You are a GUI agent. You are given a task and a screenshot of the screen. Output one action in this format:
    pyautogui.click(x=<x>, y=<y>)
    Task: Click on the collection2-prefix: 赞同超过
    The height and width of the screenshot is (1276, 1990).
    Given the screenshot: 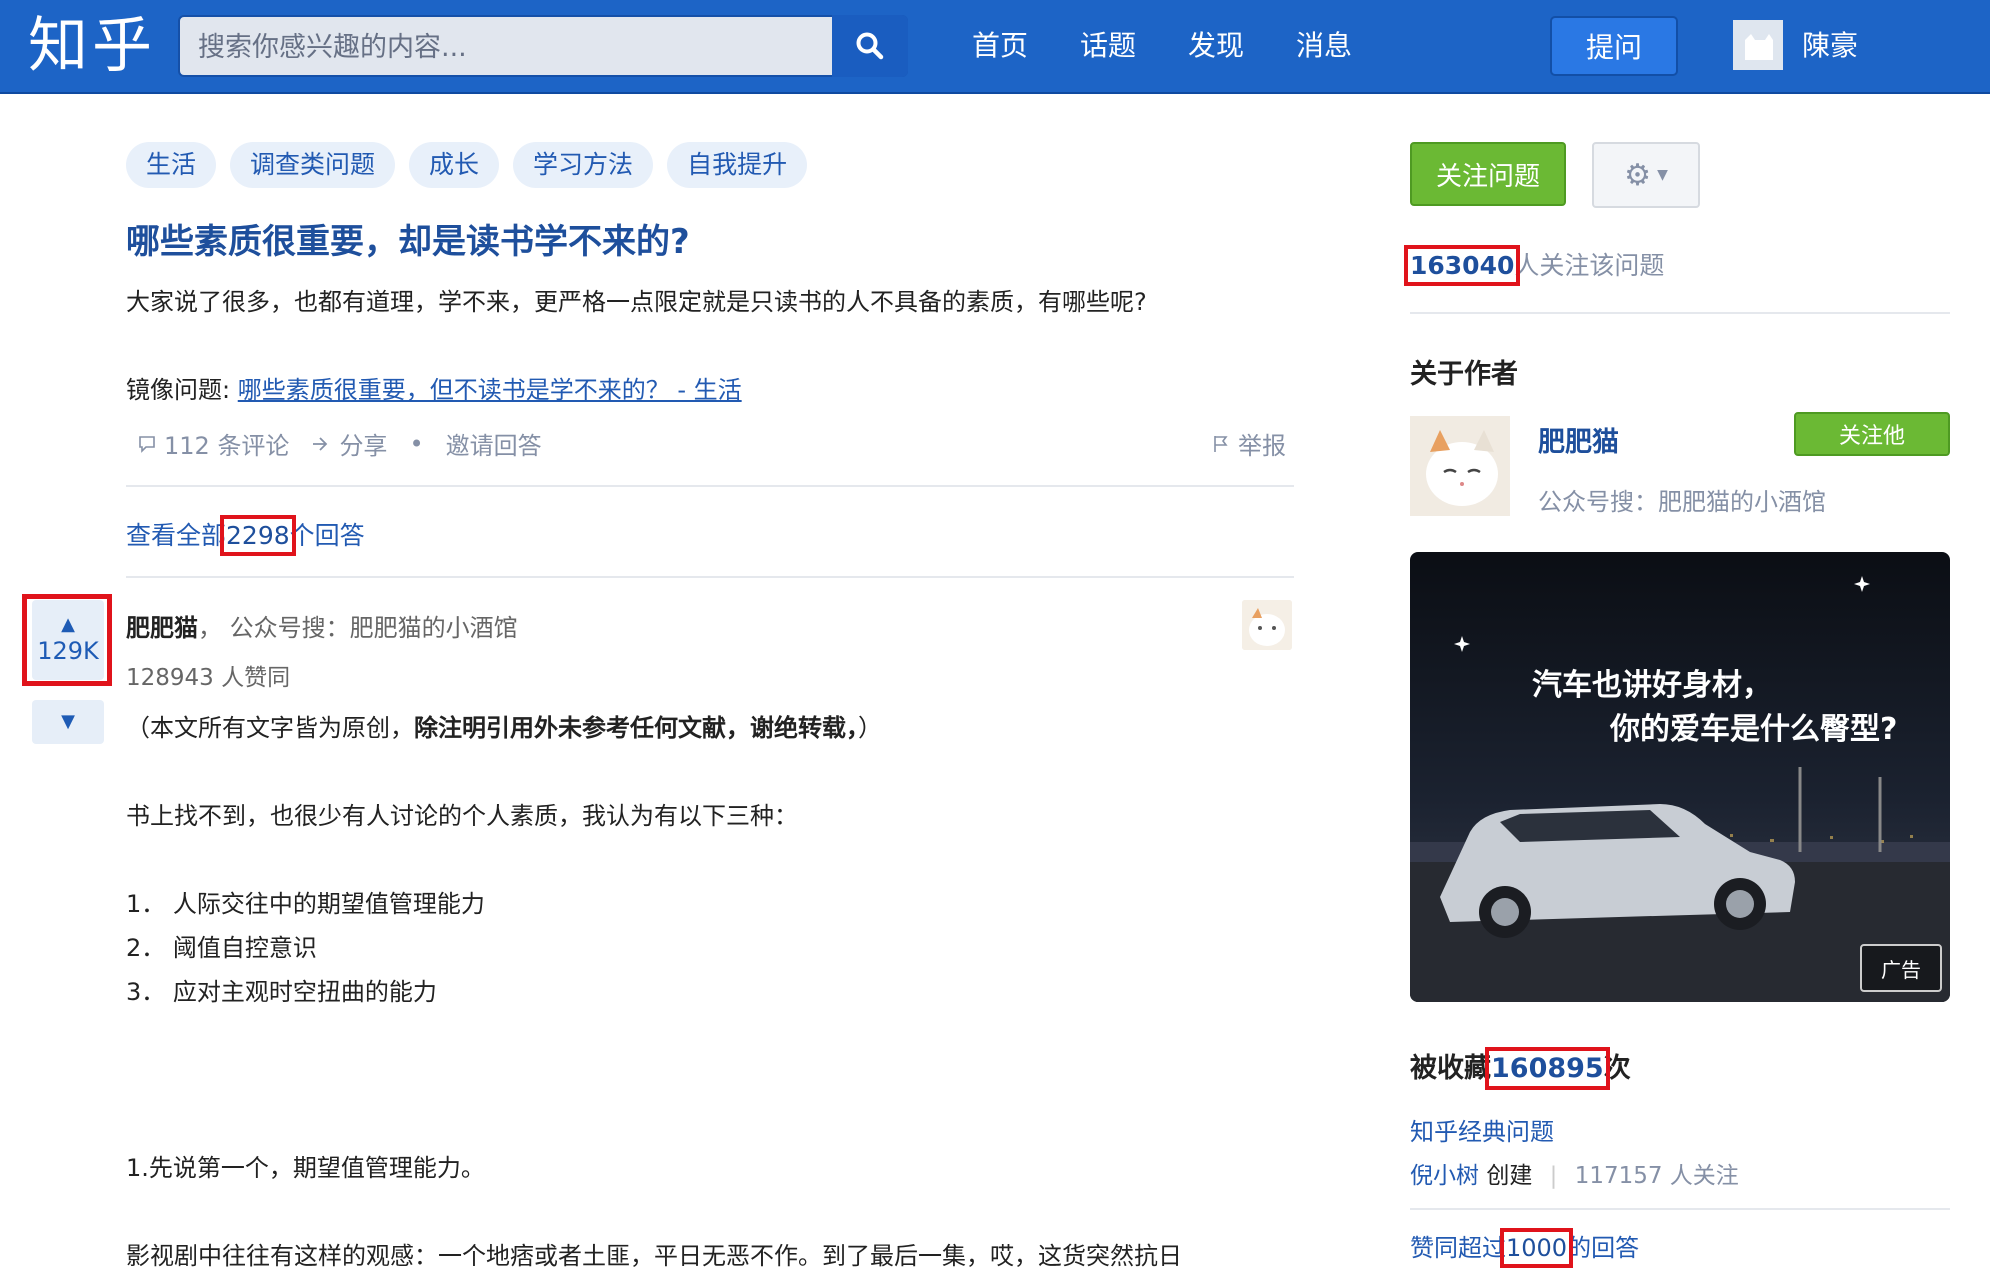 What is the action you would take?
    pyautogui.click(x=1458, y=1248)
    